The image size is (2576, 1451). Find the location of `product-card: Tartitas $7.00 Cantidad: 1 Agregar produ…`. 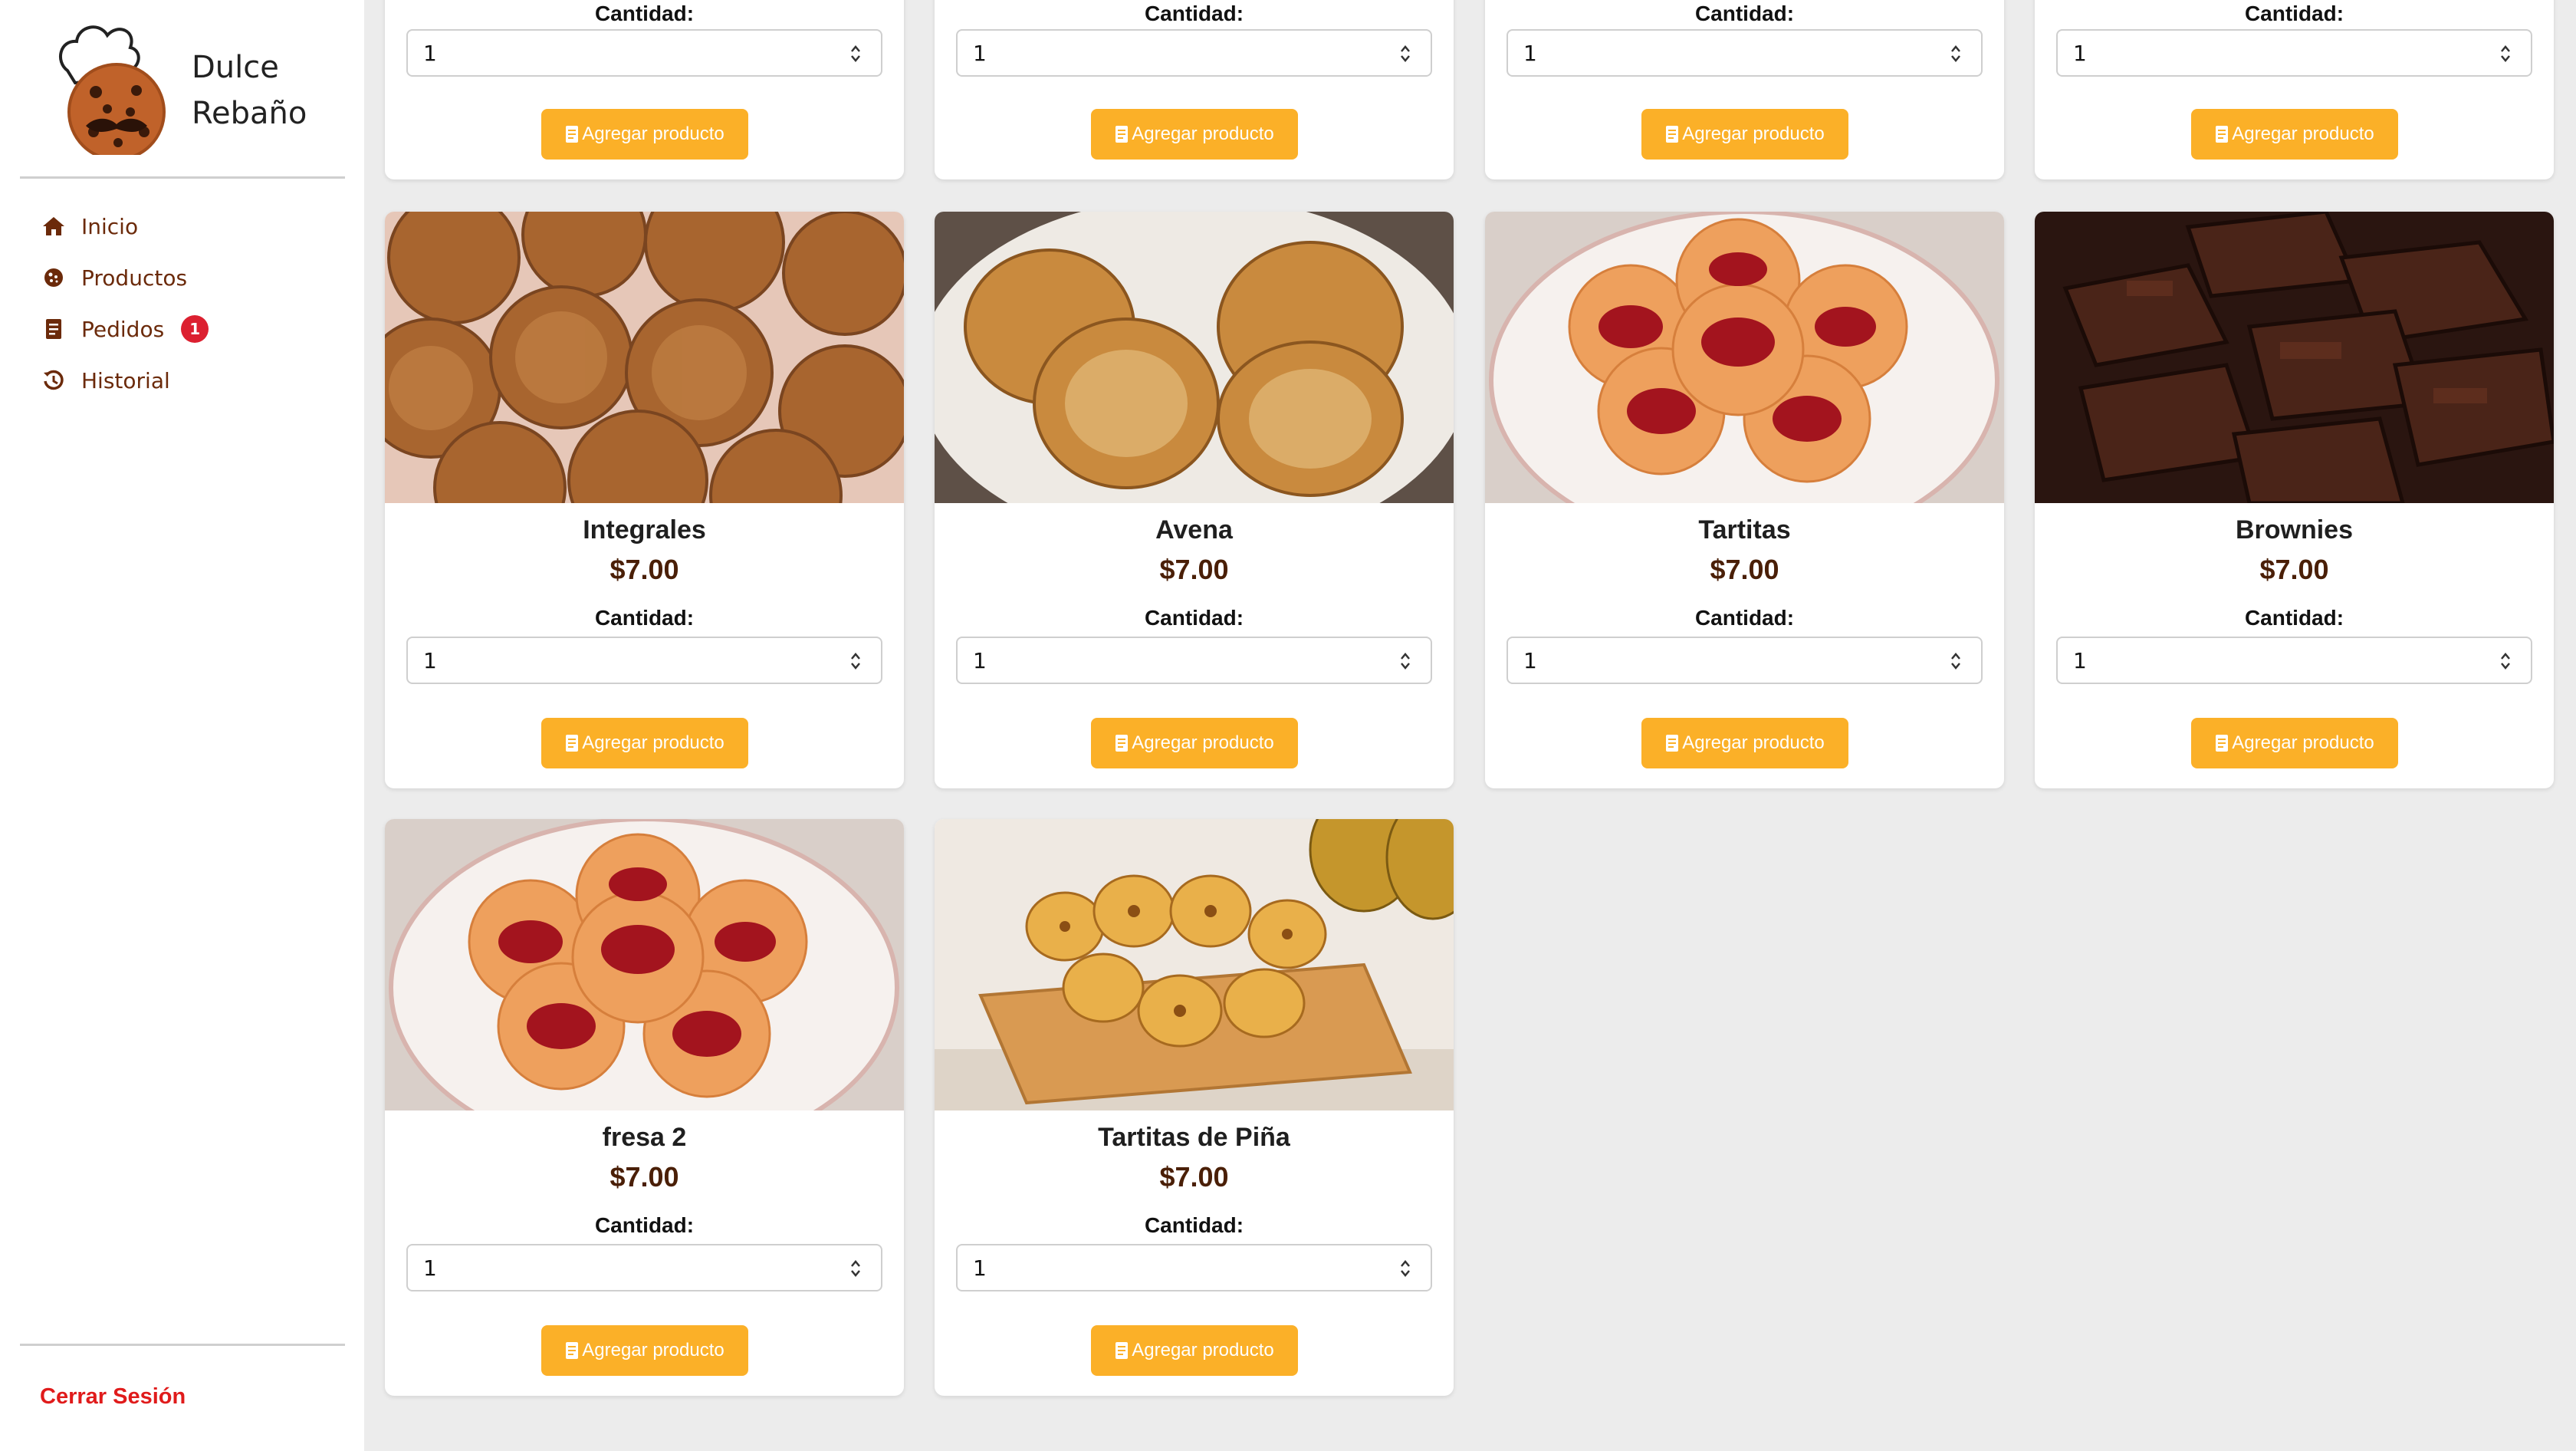

product-card: Tartitas $7.00 Cantidad: 1 Agregar produ… is located at coordinates (1744, 500).